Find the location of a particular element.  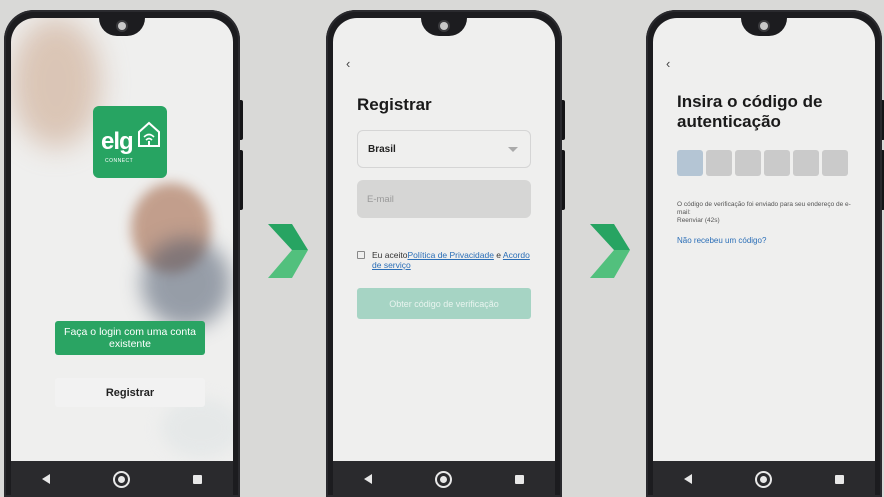

country-select: Brasil is located at coordinates (444, 149).